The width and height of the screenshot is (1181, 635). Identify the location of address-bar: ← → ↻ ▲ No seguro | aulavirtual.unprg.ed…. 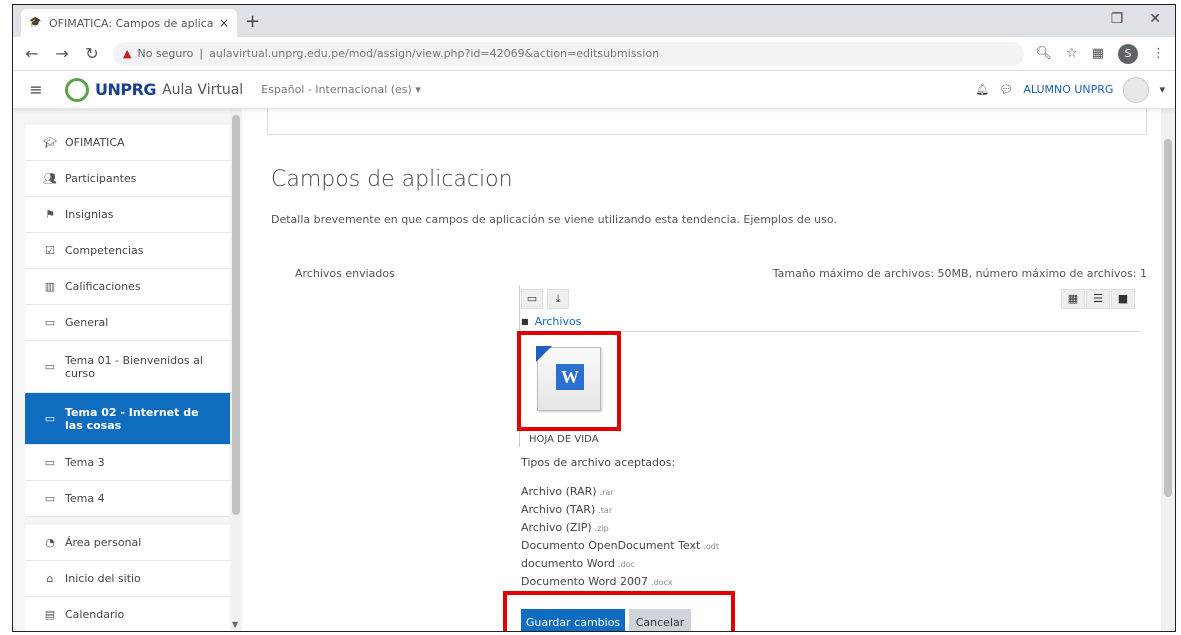
(594, 54).